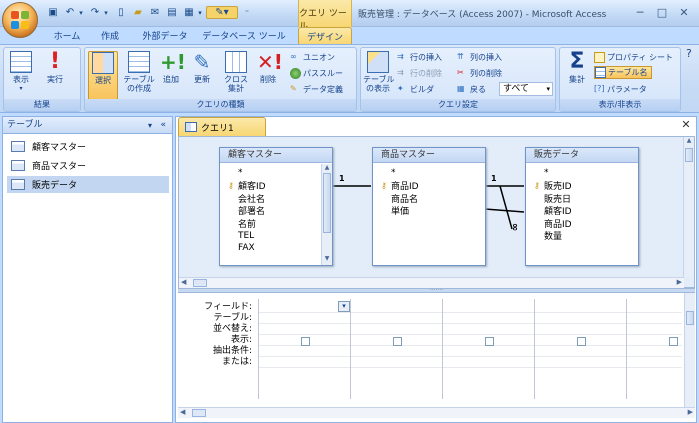 The width and height of the screenshot is (699, 423). What do you see at coordinates (419, 73) in the screenshot?
I see `delete-rows-button: ⇉ 行の削除` at bounding box center [419, 73].